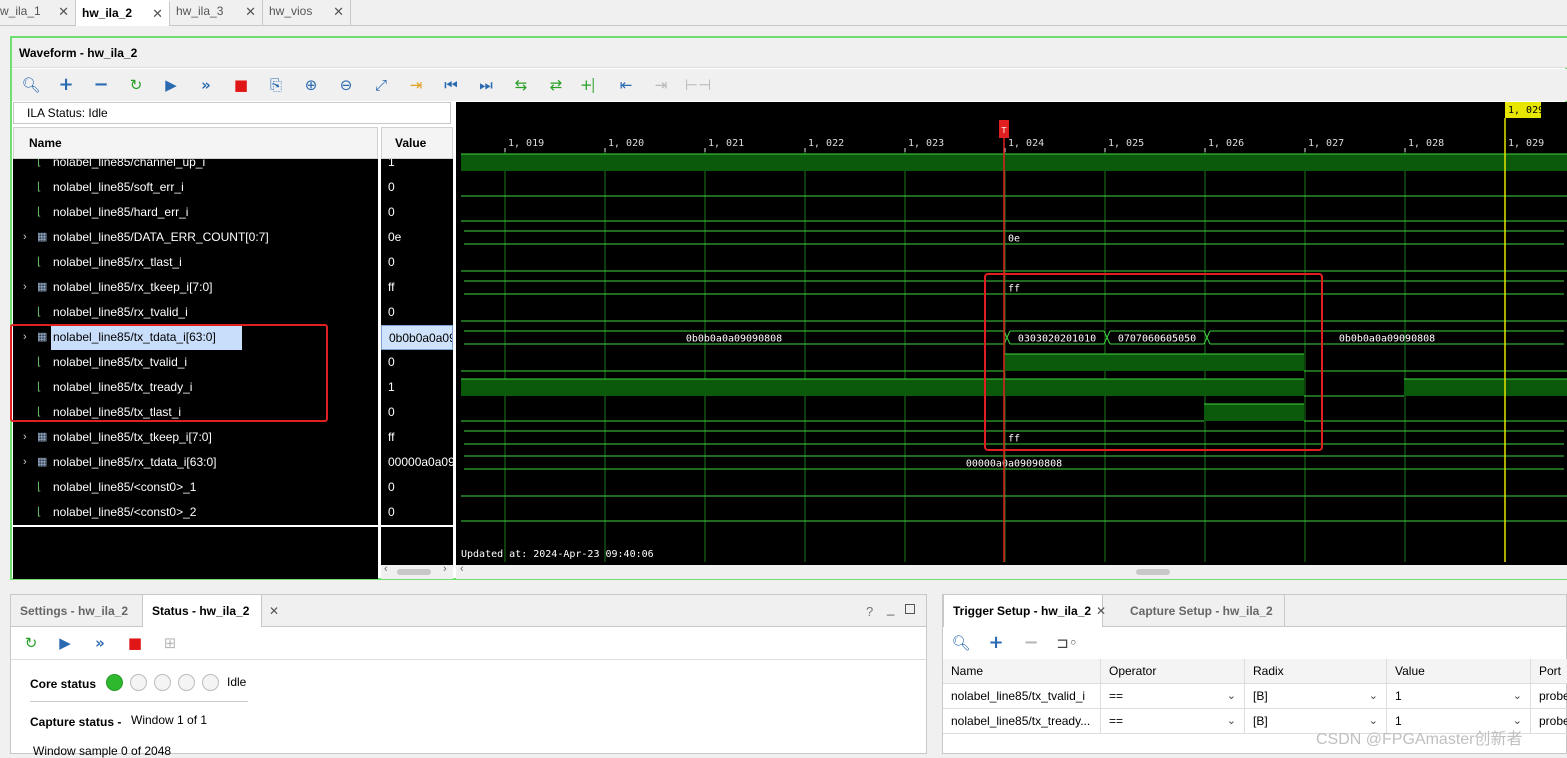 Image resolution: width=1567 pixels, height=758 pixels. Describe the element at coordinates (417, 237) in the screenshot. I see `signal-value: 0e` at that location.